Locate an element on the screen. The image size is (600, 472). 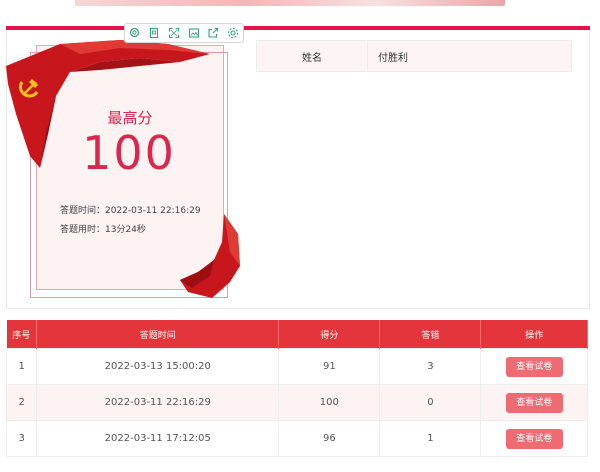
row-no: 1 is located at coordinates (21, 366).